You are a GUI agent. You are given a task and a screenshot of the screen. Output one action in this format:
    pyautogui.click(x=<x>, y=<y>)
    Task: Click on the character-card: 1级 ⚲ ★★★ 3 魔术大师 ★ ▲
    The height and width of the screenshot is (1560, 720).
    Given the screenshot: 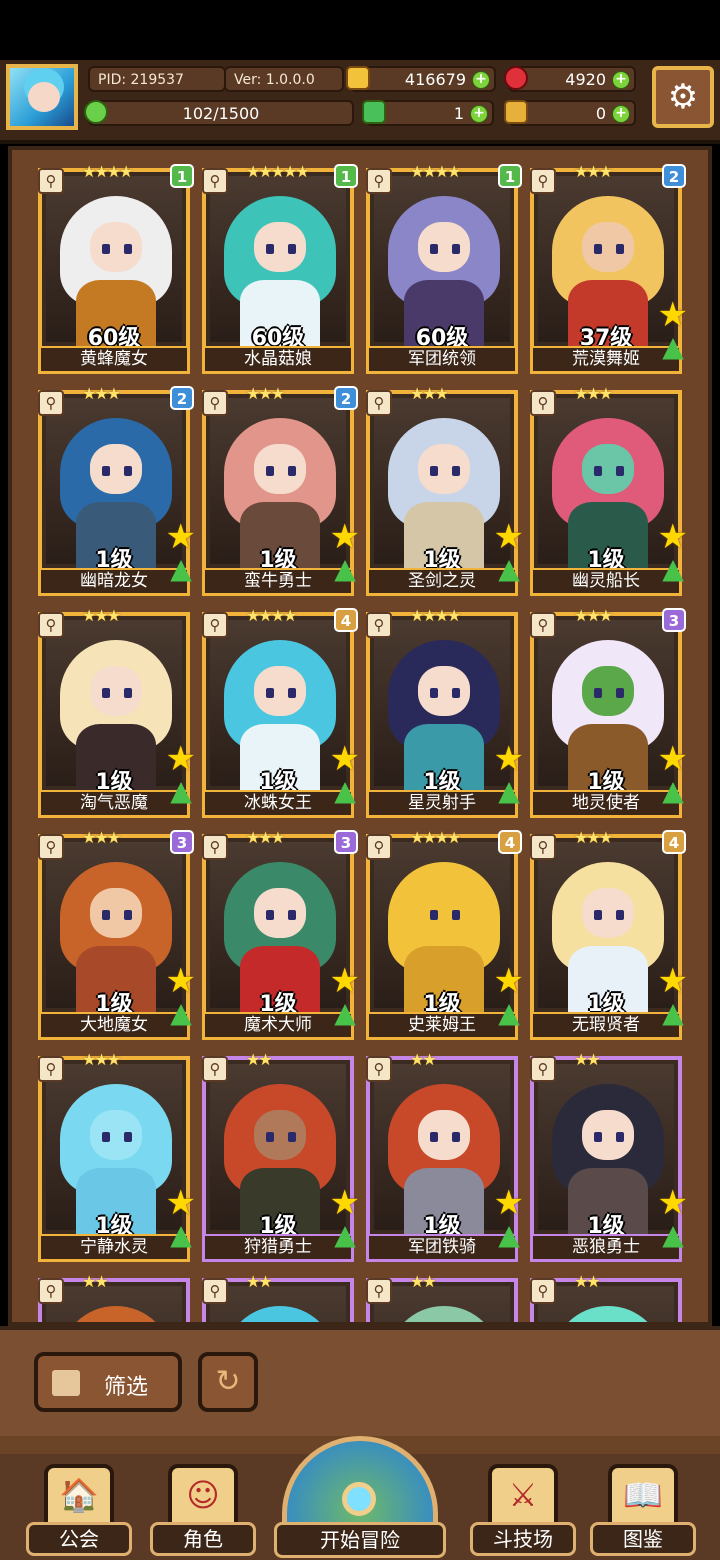 What is the action you would take?
    pyautogui.click(x=281, y=934)
    